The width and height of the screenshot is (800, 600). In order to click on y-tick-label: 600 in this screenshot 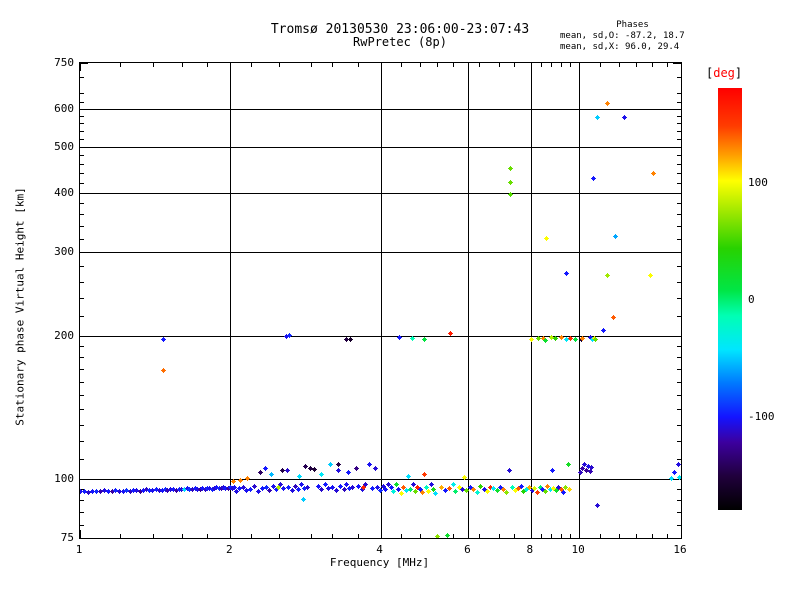, I will do `click(64, 108)`.